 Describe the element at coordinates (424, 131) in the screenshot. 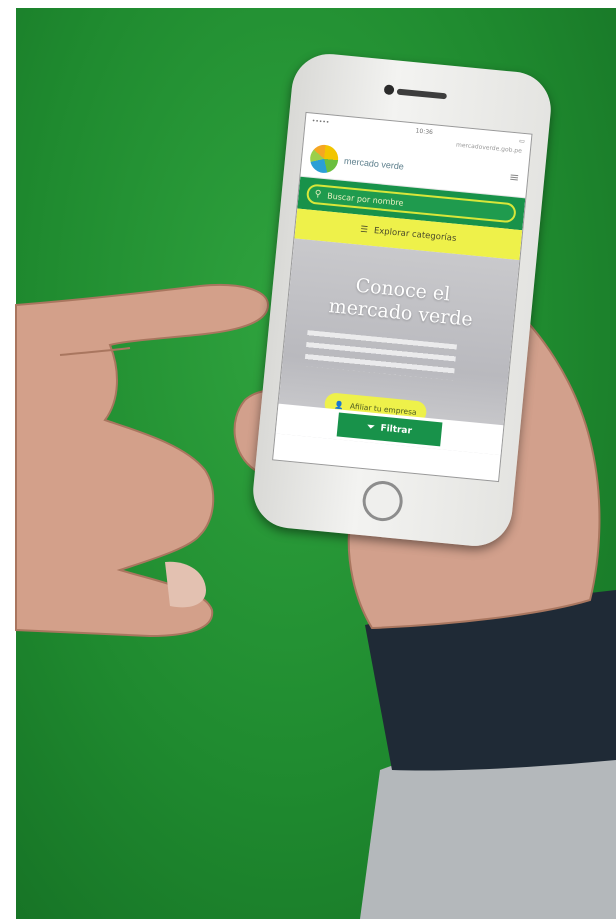

I see `status-time: 10:36` at that location.